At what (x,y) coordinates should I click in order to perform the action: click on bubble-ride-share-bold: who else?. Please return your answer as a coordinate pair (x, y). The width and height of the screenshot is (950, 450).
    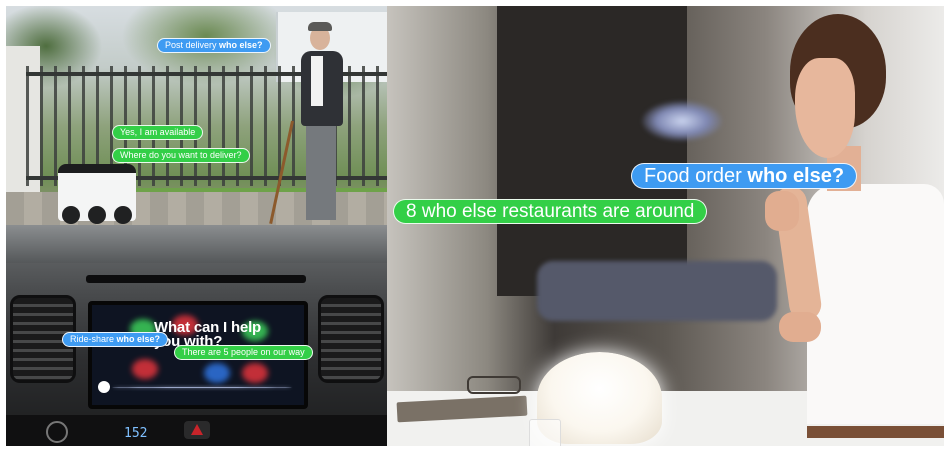
    Looking at the image, I should click on (138, 339).